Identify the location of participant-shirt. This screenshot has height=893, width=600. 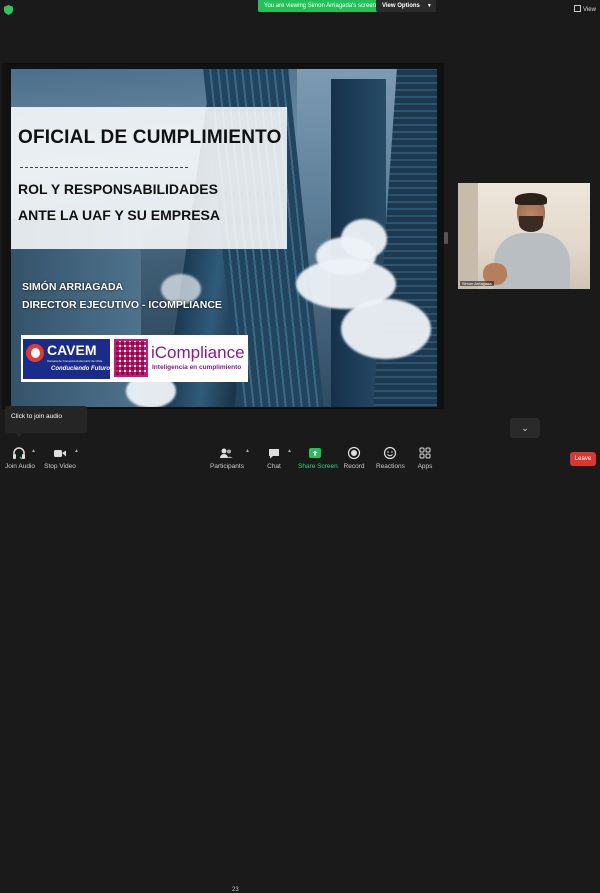
(532, 261).